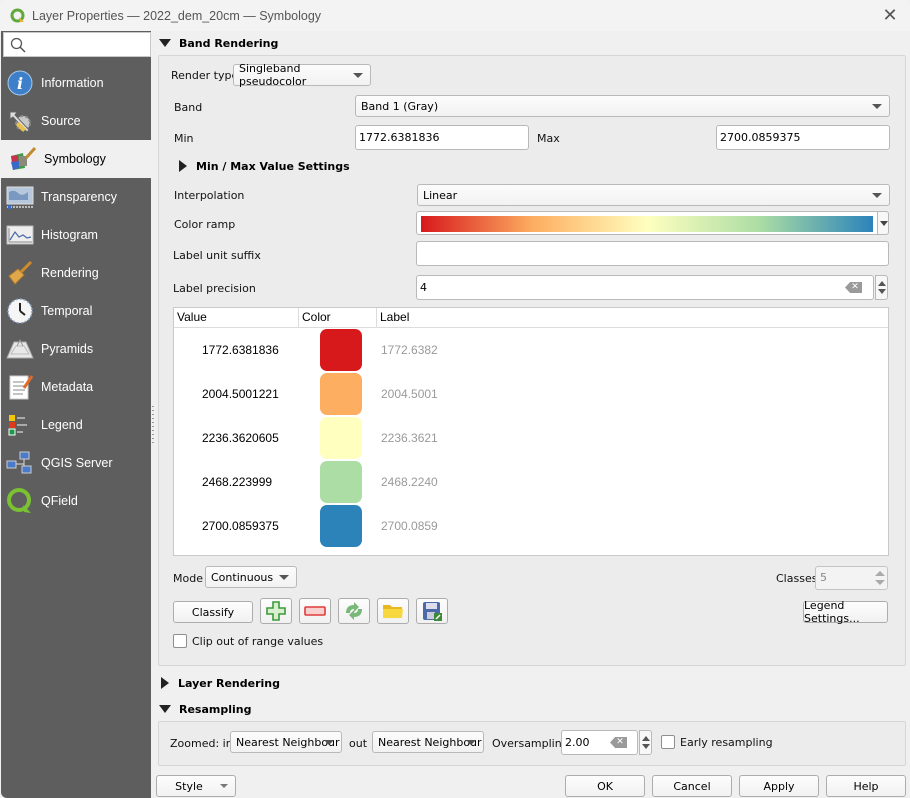 Image resolution: width=910 pixels, height=798 pixels. I want to click on load-icon, so click(393, 611).